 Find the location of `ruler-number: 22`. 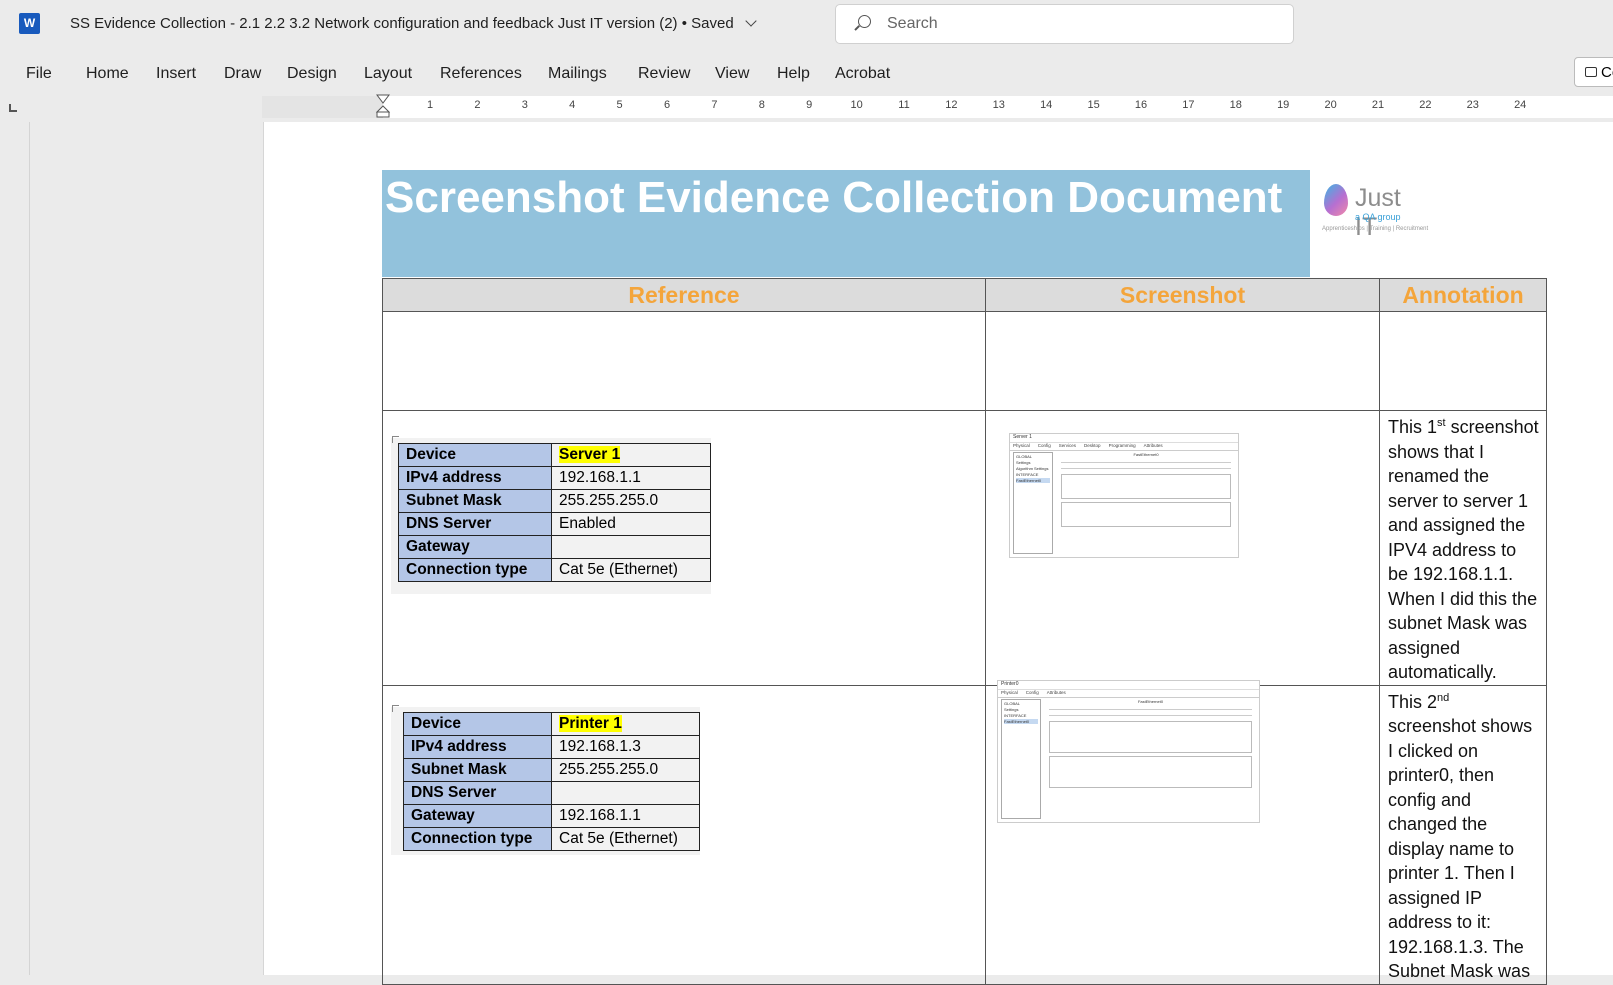

ruler-number: 22 is located at coordinates (1425, 105).